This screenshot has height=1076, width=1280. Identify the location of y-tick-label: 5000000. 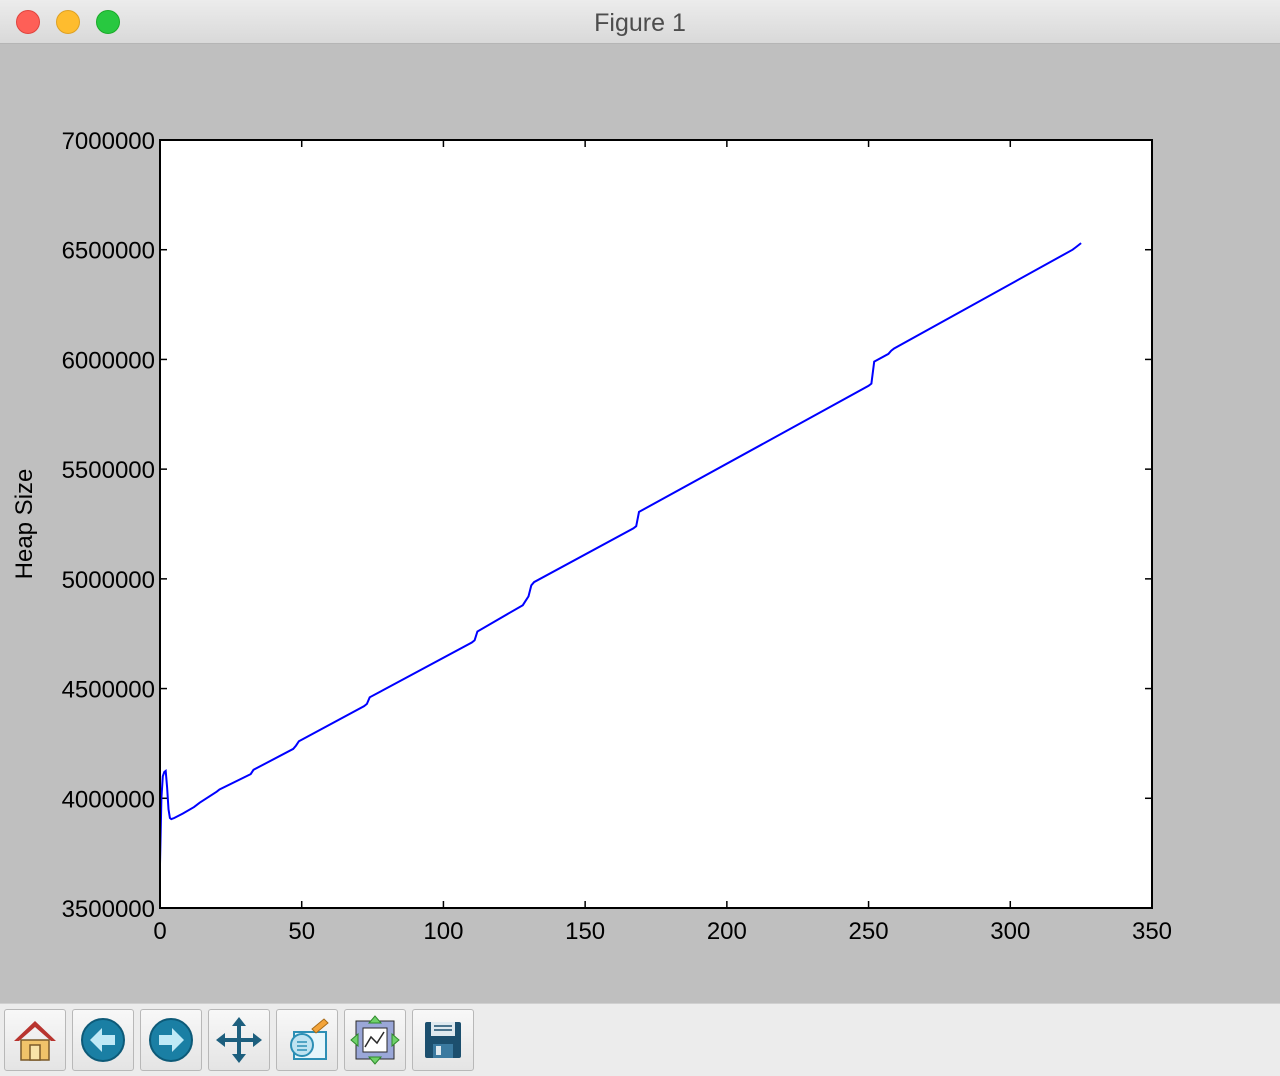
(108, 580).